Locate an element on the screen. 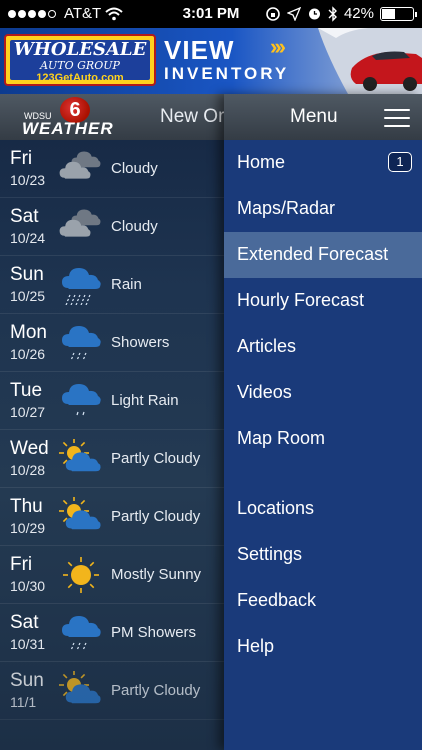 The image size is (422, 750). forecast-day-row: Fri 10/30 Mostly Sunny is located at coordinates (112, 575).